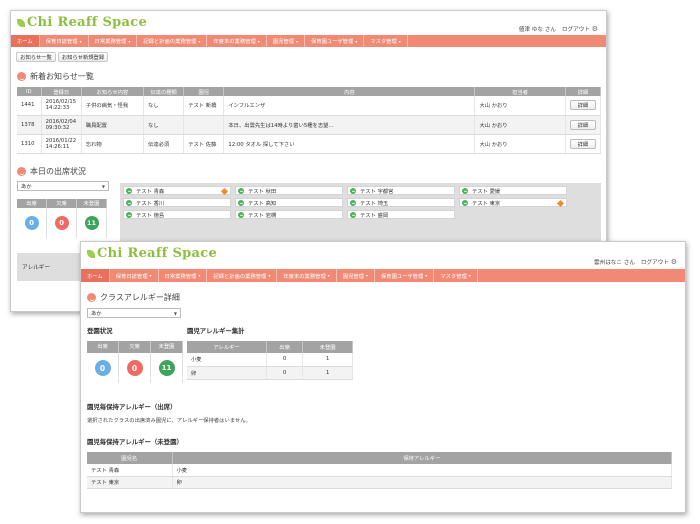  I want to click on attendance-child: テスト 青森, so click(177, 190).